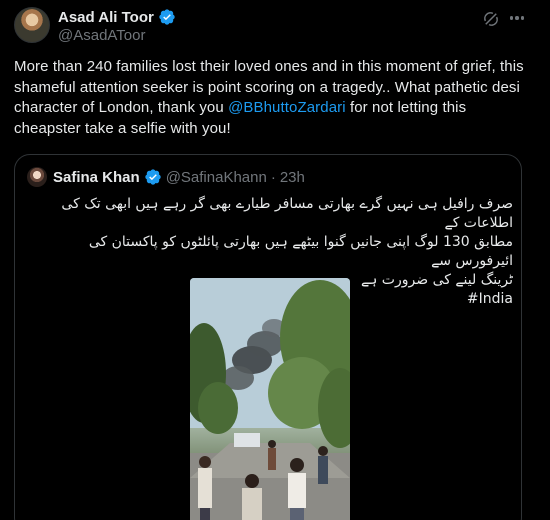 Image resolution: width=550 pixels, height=520 pixels. Describe the element at coordinates (287, 107) in the screenshot. I see `mention-link: @BBhuttoZardari` at that location.